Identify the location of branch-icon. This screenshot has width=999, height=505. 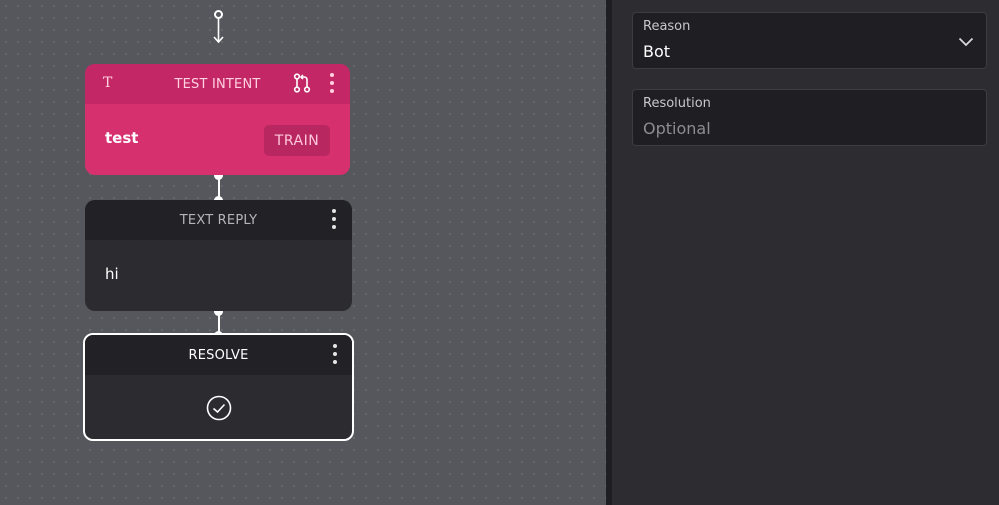
(302, 83).